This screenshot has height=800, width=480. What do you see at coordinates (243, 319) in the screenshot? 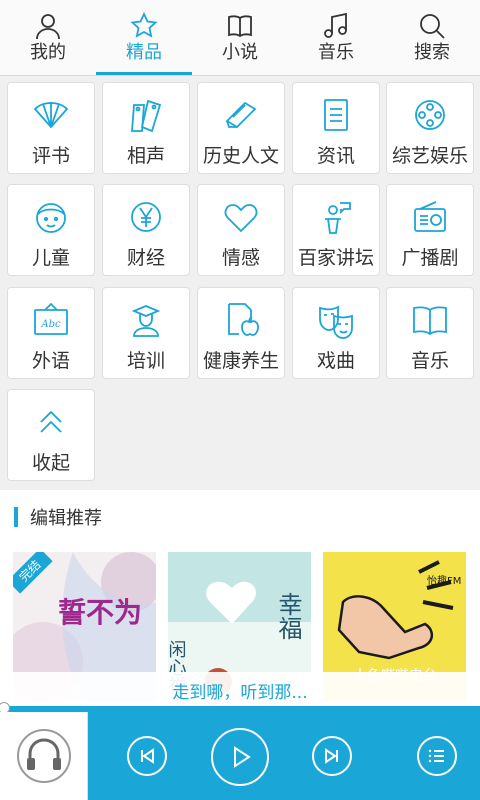
I see `apple-doc-icon` at bounding box center [243, 319].